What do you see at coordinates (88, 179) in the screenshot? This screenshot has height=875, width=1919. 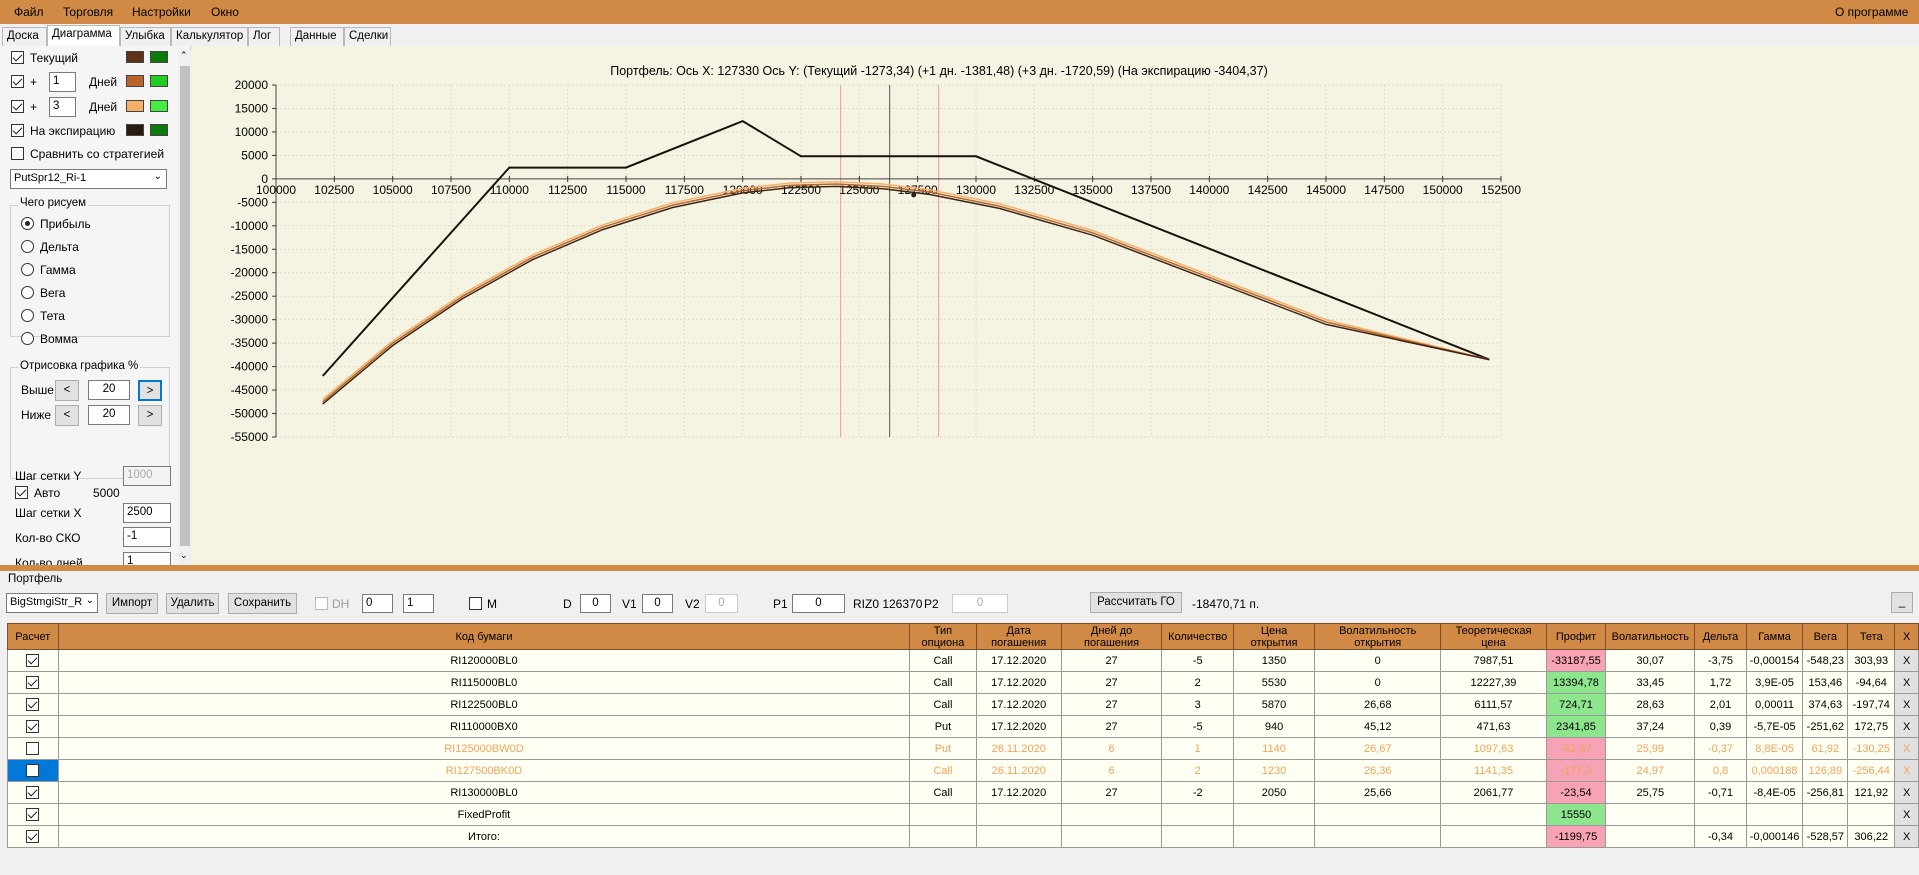 I see `strategy-select: PutSpr12_Ri-1 ⌄` at bounding box center [88, 179].